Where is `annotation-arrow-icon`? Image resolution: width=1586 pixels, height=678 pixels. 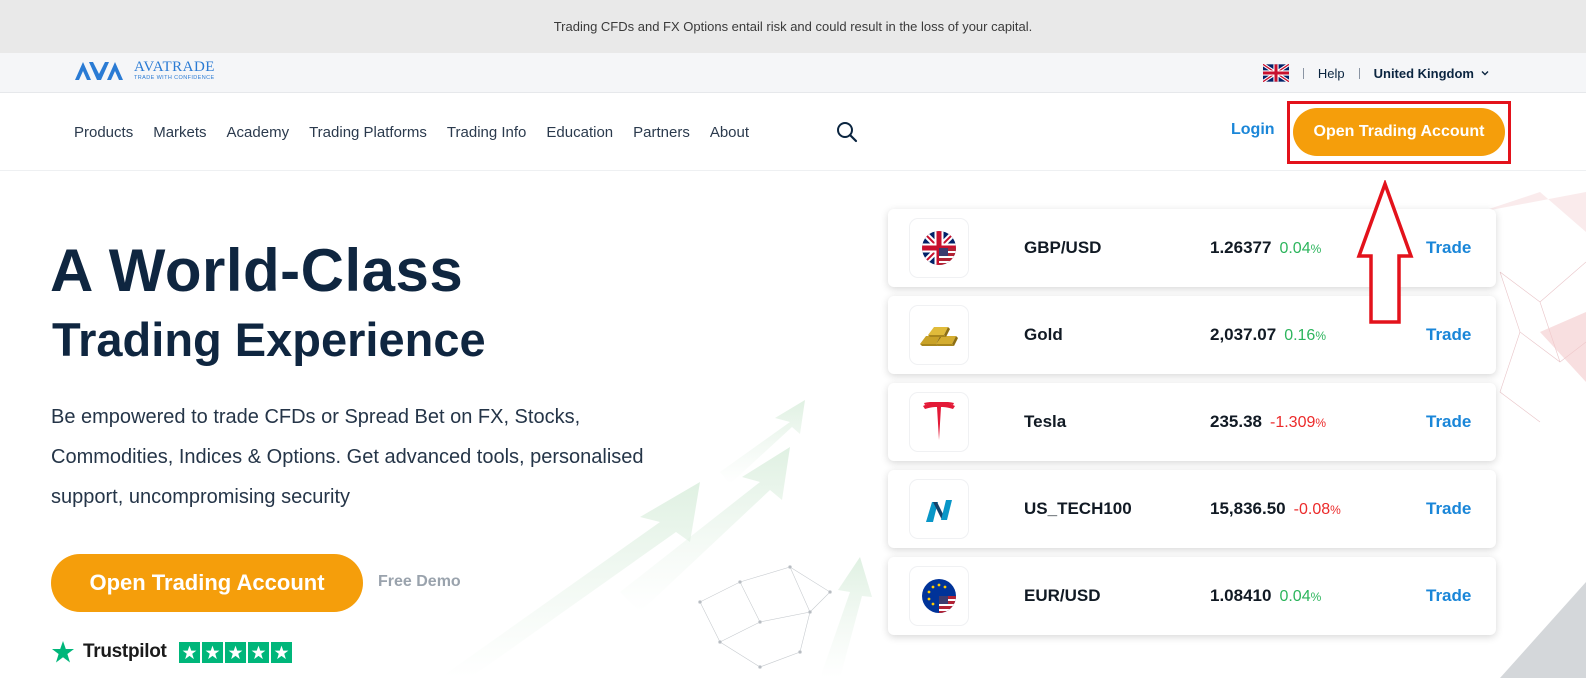
annotation-arrow-icon is located at coordinates (1385, 252).